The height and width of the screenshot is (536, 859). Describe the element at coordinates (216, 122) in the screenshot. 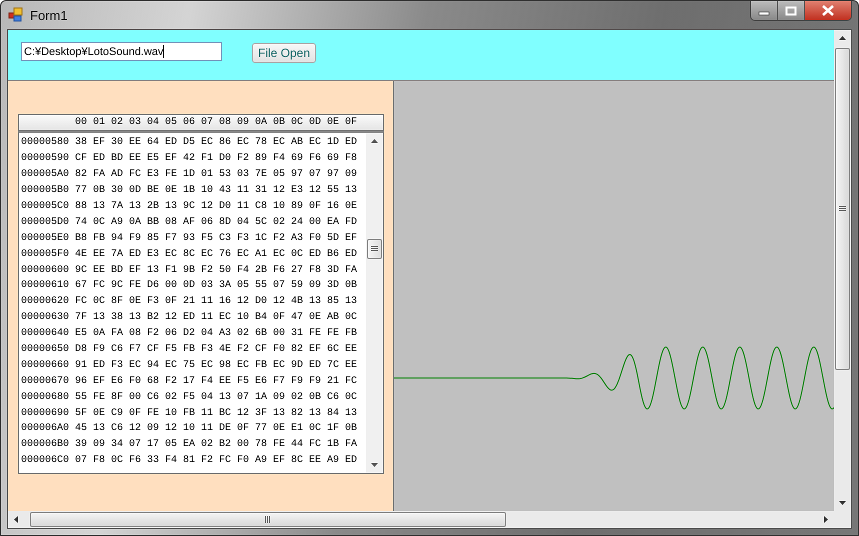

I see `column-header-labels: 00 01 02 03 04 05 06 07 08 09 0A 0B 0C 0D 0E 0F` at that location.